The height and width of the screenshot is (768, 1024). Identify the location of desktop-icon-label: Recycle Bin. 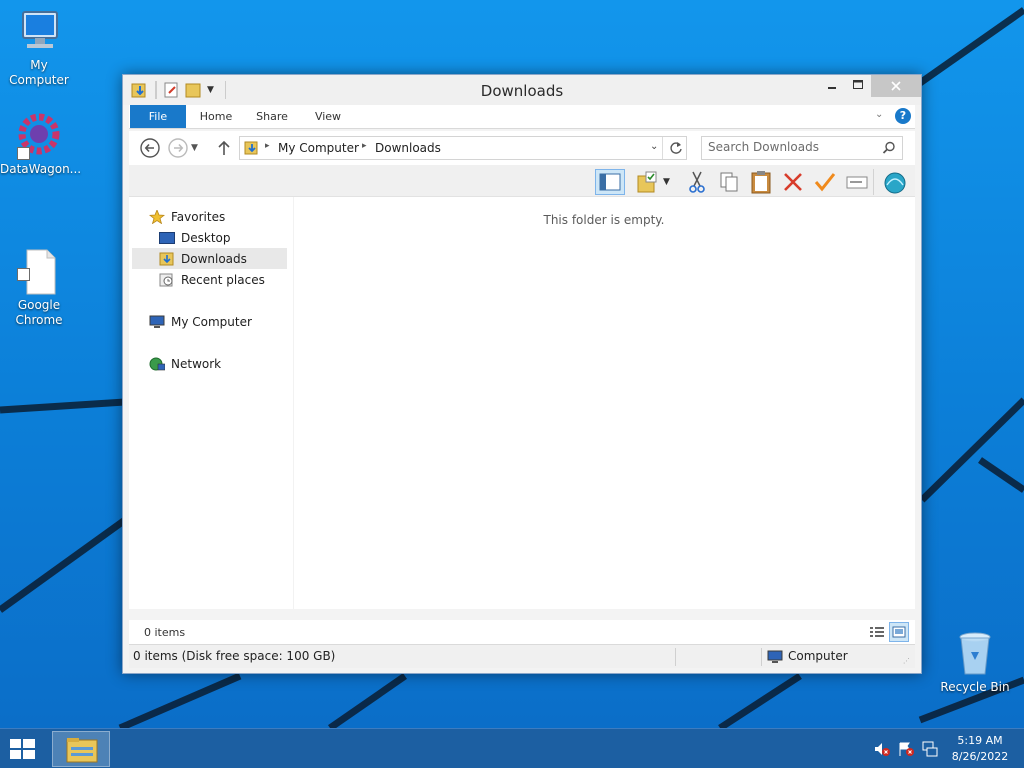
(975, 687).